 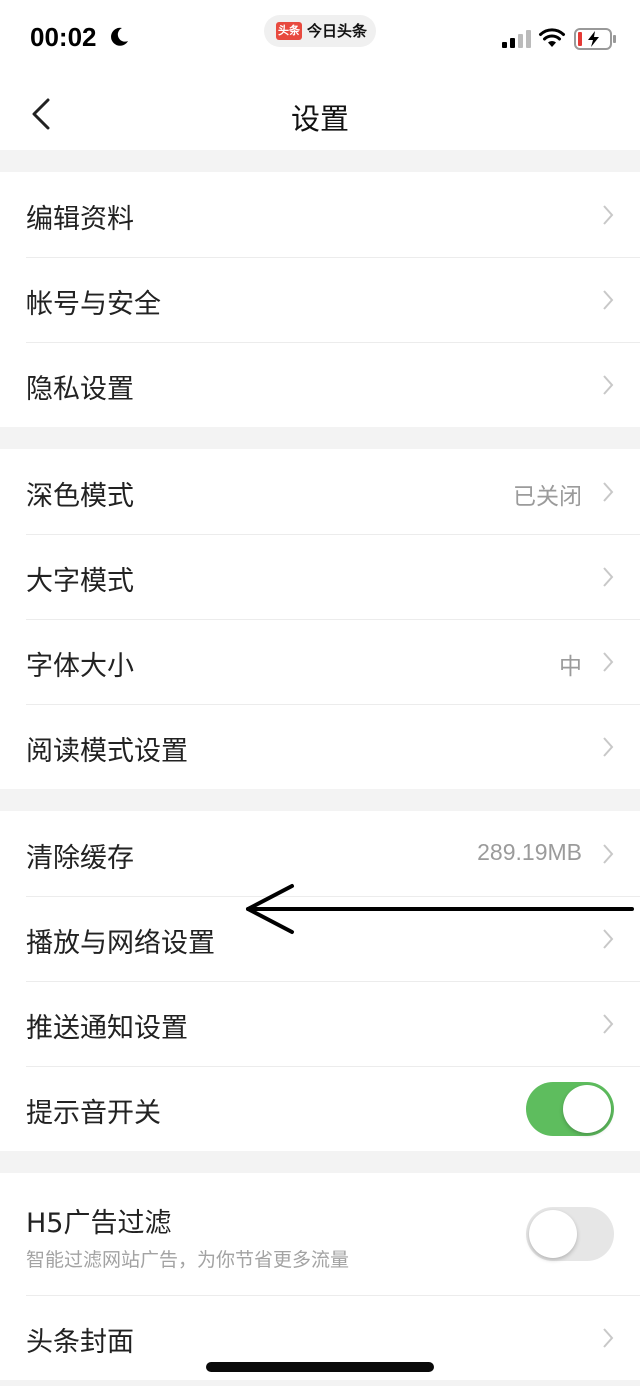 I want to click on row-label: 播放与网络设置, so click(x=120, y=943).